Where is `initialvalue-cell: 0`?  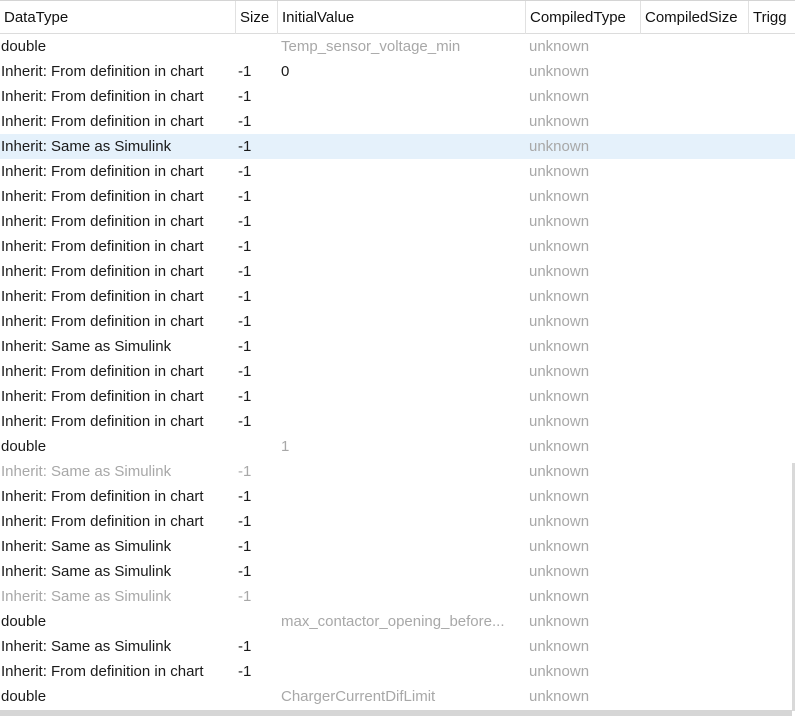 initialvalue-cell: 0 is located at coordinates (403, 71).